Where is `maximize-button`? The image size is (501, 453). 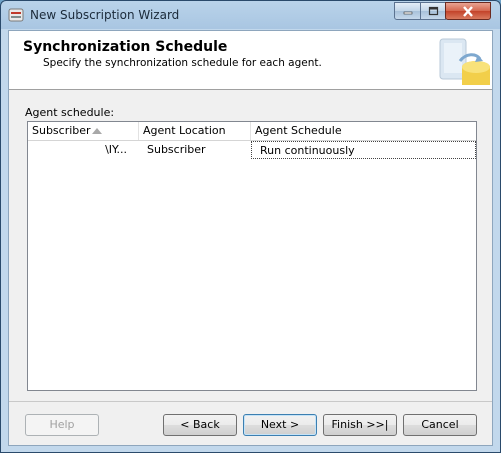
maximize-button is located at coordinates (433, 11).